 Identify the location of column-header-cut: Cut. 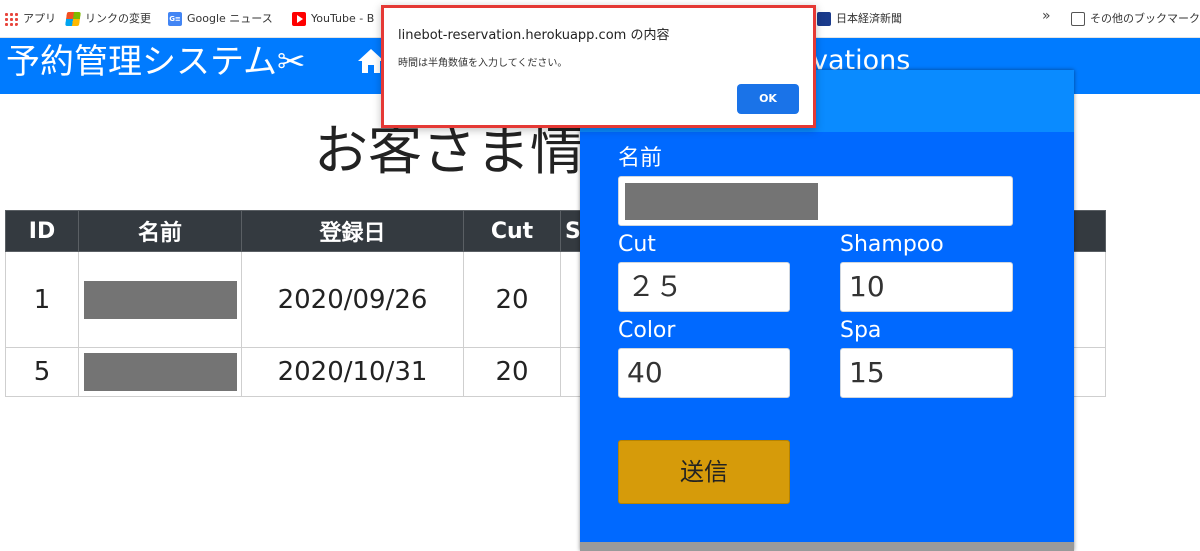
(512, 231).